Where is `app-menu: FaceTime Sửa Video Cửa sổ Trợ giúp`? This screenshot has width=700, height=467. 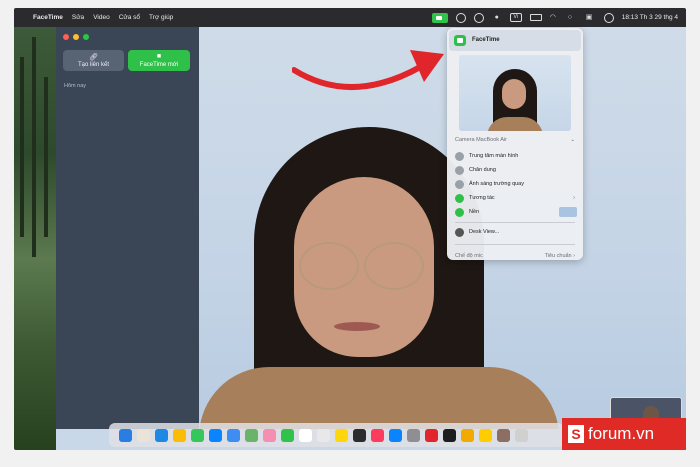 app-menu: FaceTime Sửa Video Cửa sổ Trợ giúp is located at coordinates (103, 17).